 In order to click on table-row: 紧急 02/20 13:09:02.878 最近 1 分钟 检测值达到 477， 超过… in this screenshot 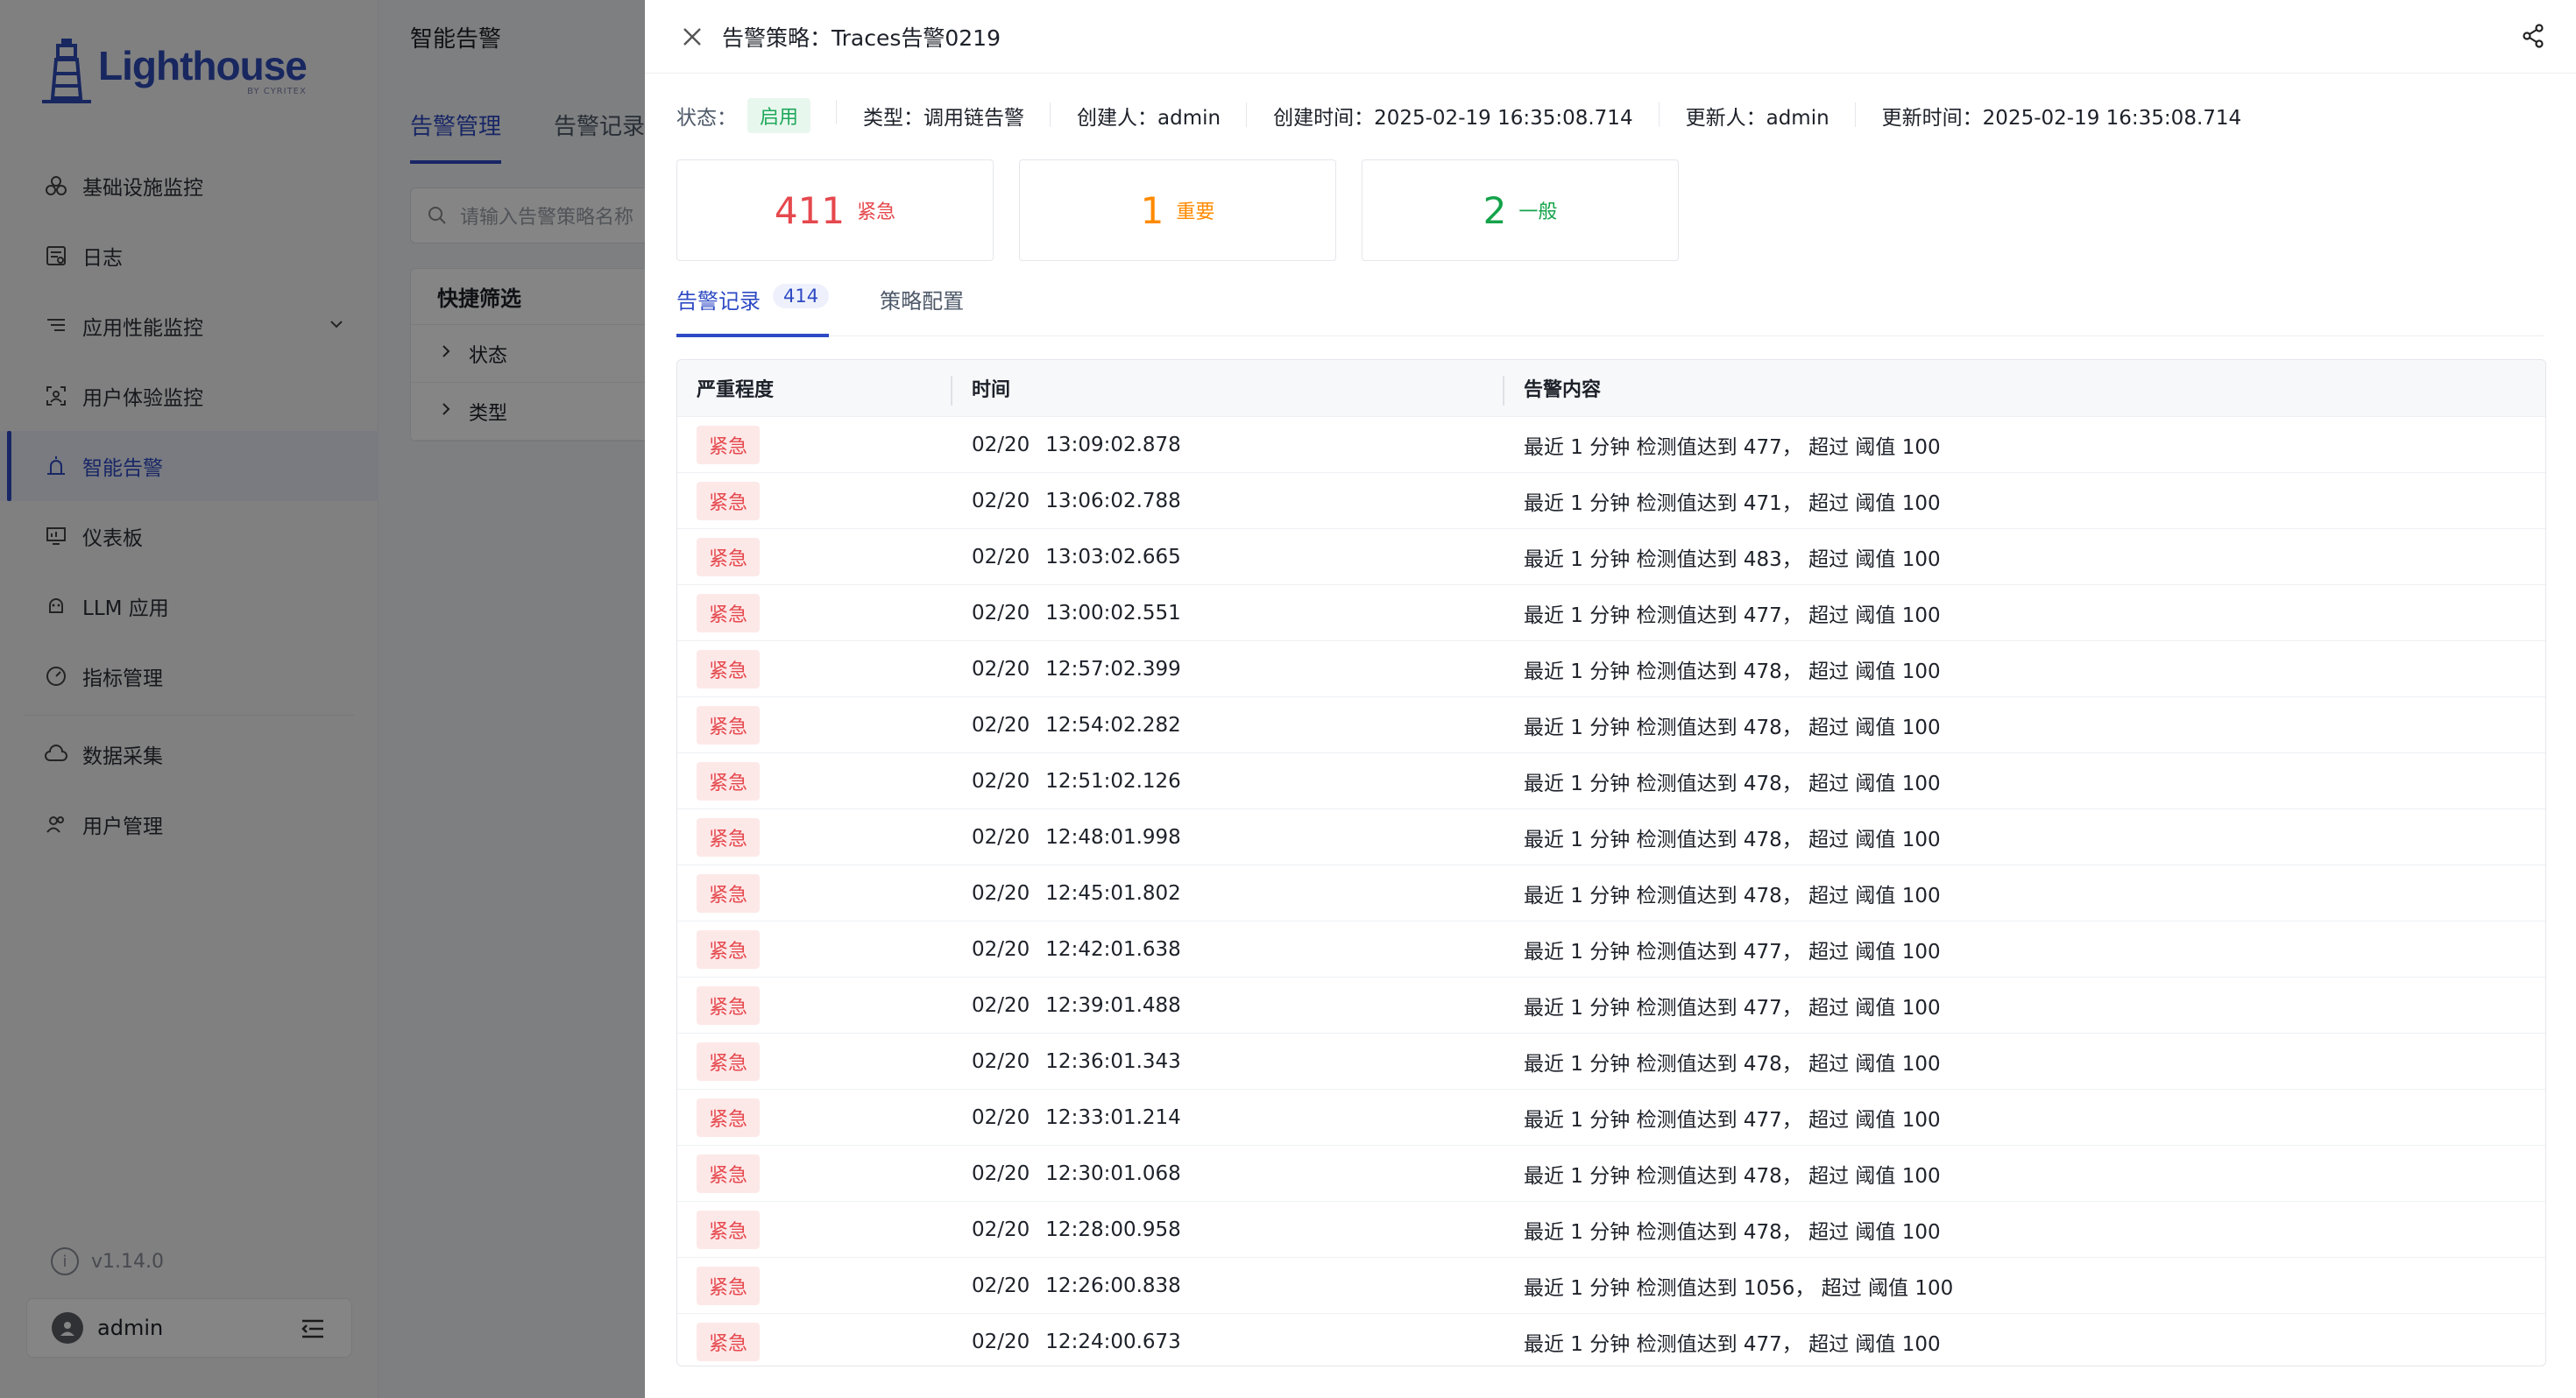, I will do `click(1611, 444)`.